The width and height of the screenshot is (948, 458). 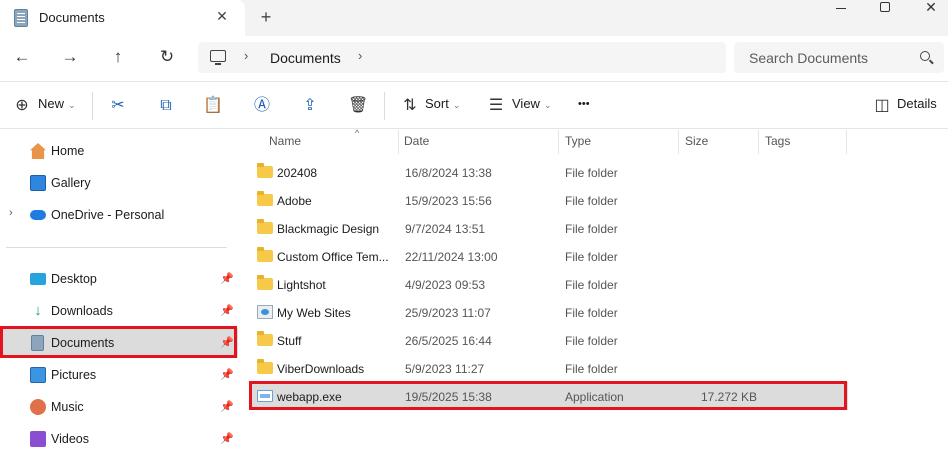 What do you see at coordinates (931, 7) in the screenshot?
I see `close-window-button: ✕` at bounding box center [931, 7].